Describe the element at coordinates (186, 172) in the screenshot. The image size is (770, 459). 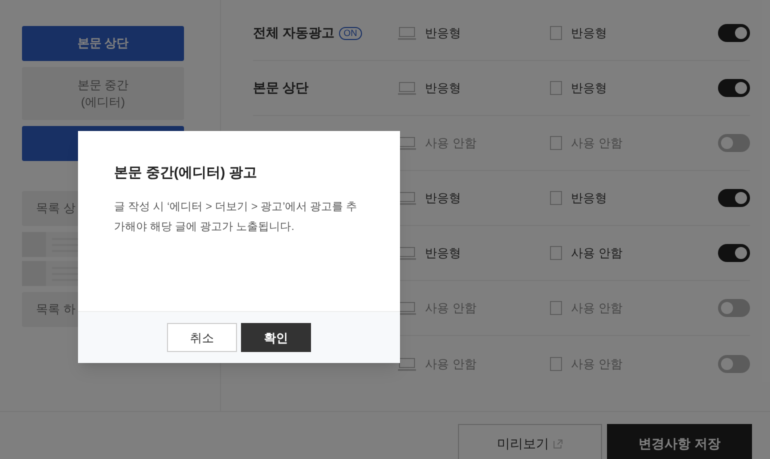
I see `dialog-title: 본문 중간(에디터) 광고` at that location.